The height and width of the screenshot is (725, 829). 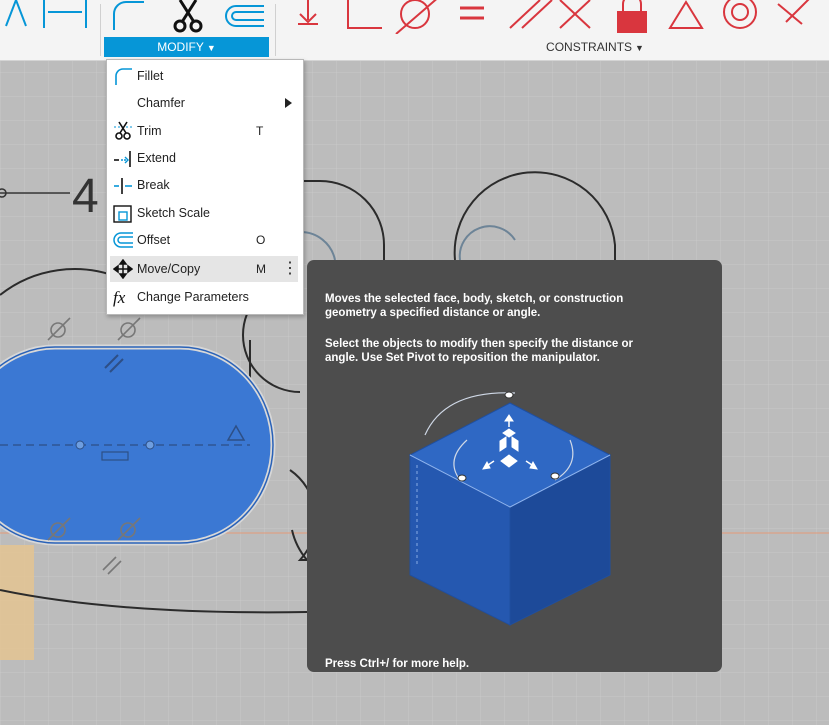 What do you see at coordinates (559, 17) in the screenshot?
I see `constraint-icons` at bounding box center [559, 17].